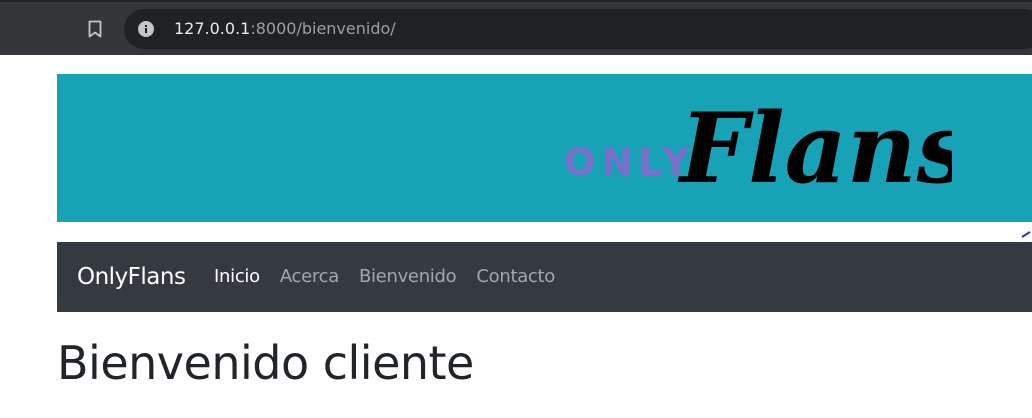  I want to click on nav-links: Inicio Acerca Bienvenido Contacto, so click(384, 277).